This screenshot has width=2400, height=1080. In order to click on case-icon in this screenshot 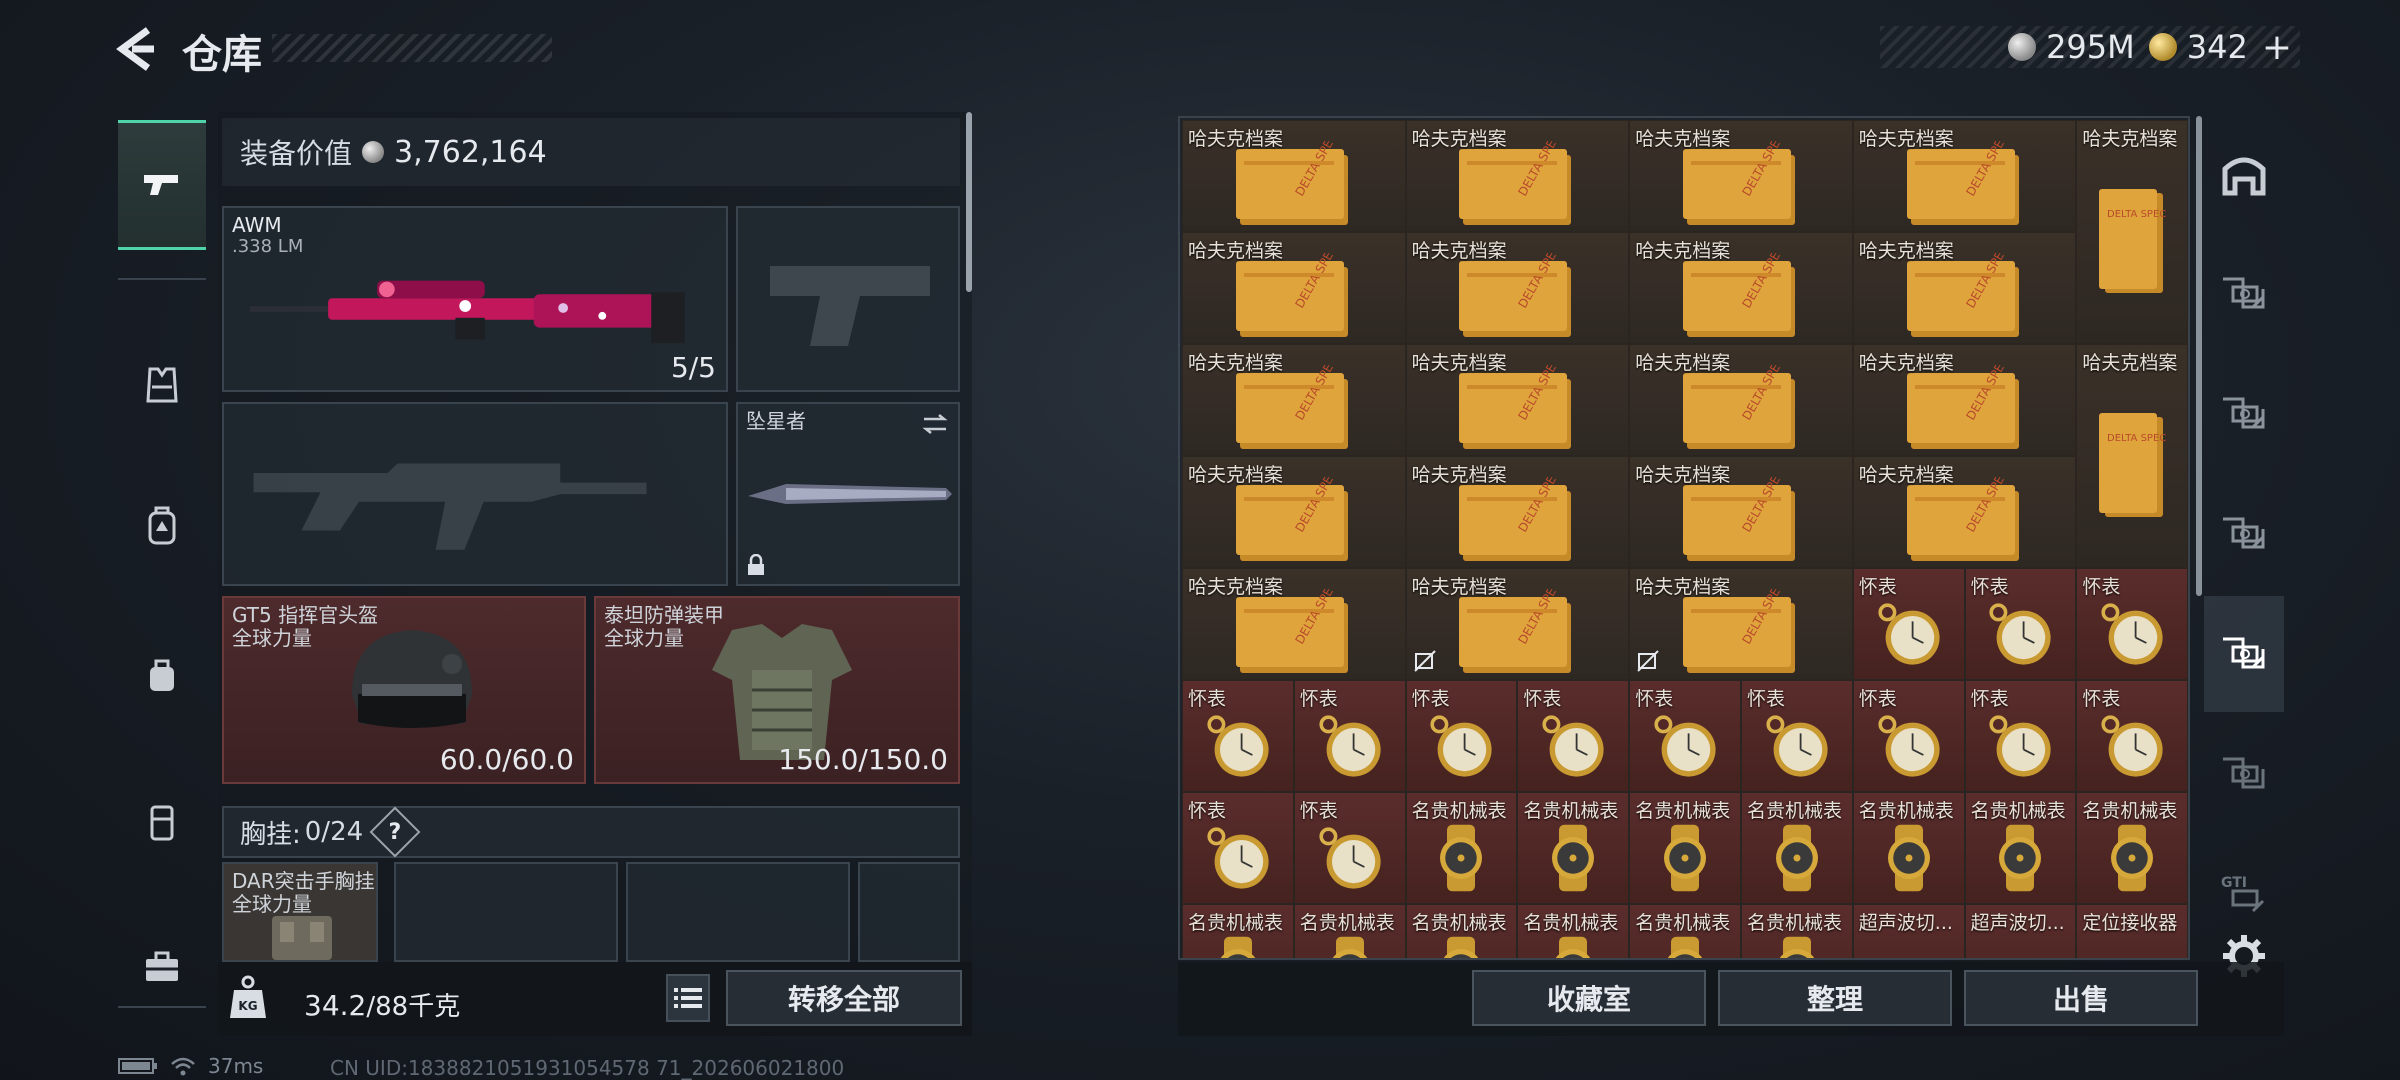, I will do `click(162, 823)`.